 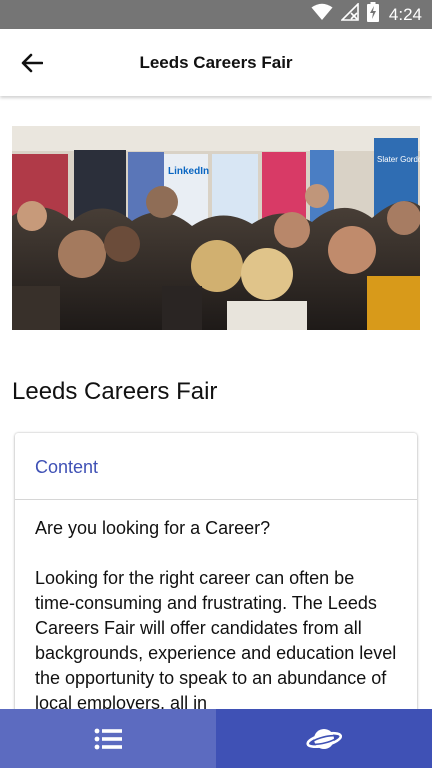 I want to click on list-icon, so click(x=108, y=738).